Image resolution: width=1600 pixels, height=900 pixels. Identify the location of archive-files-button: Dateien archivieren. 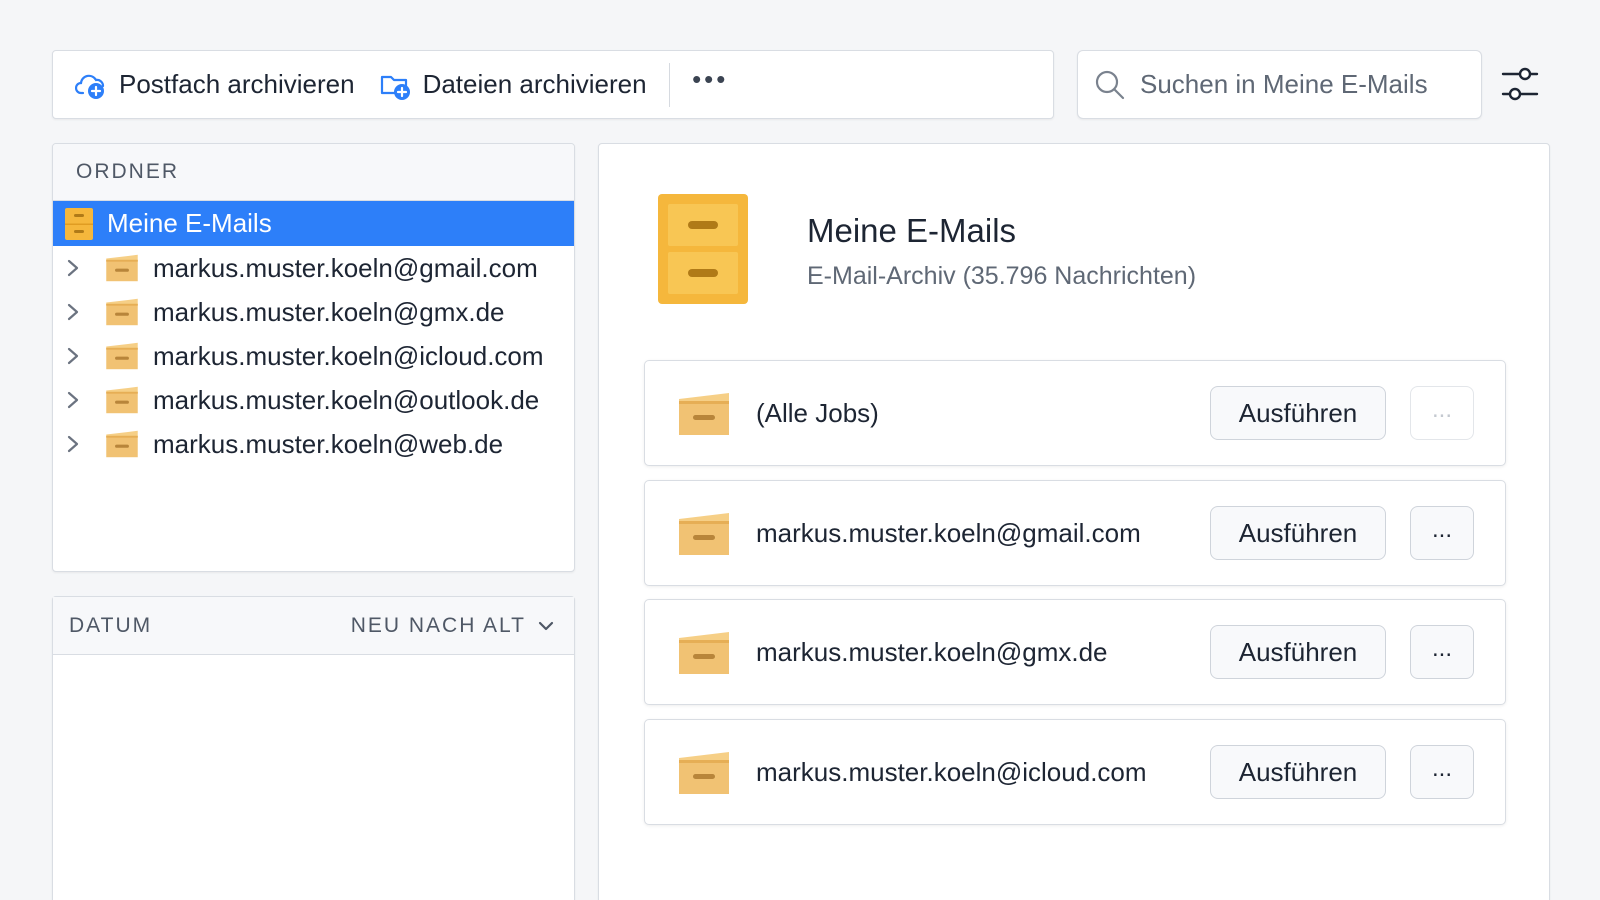
(513, 85).